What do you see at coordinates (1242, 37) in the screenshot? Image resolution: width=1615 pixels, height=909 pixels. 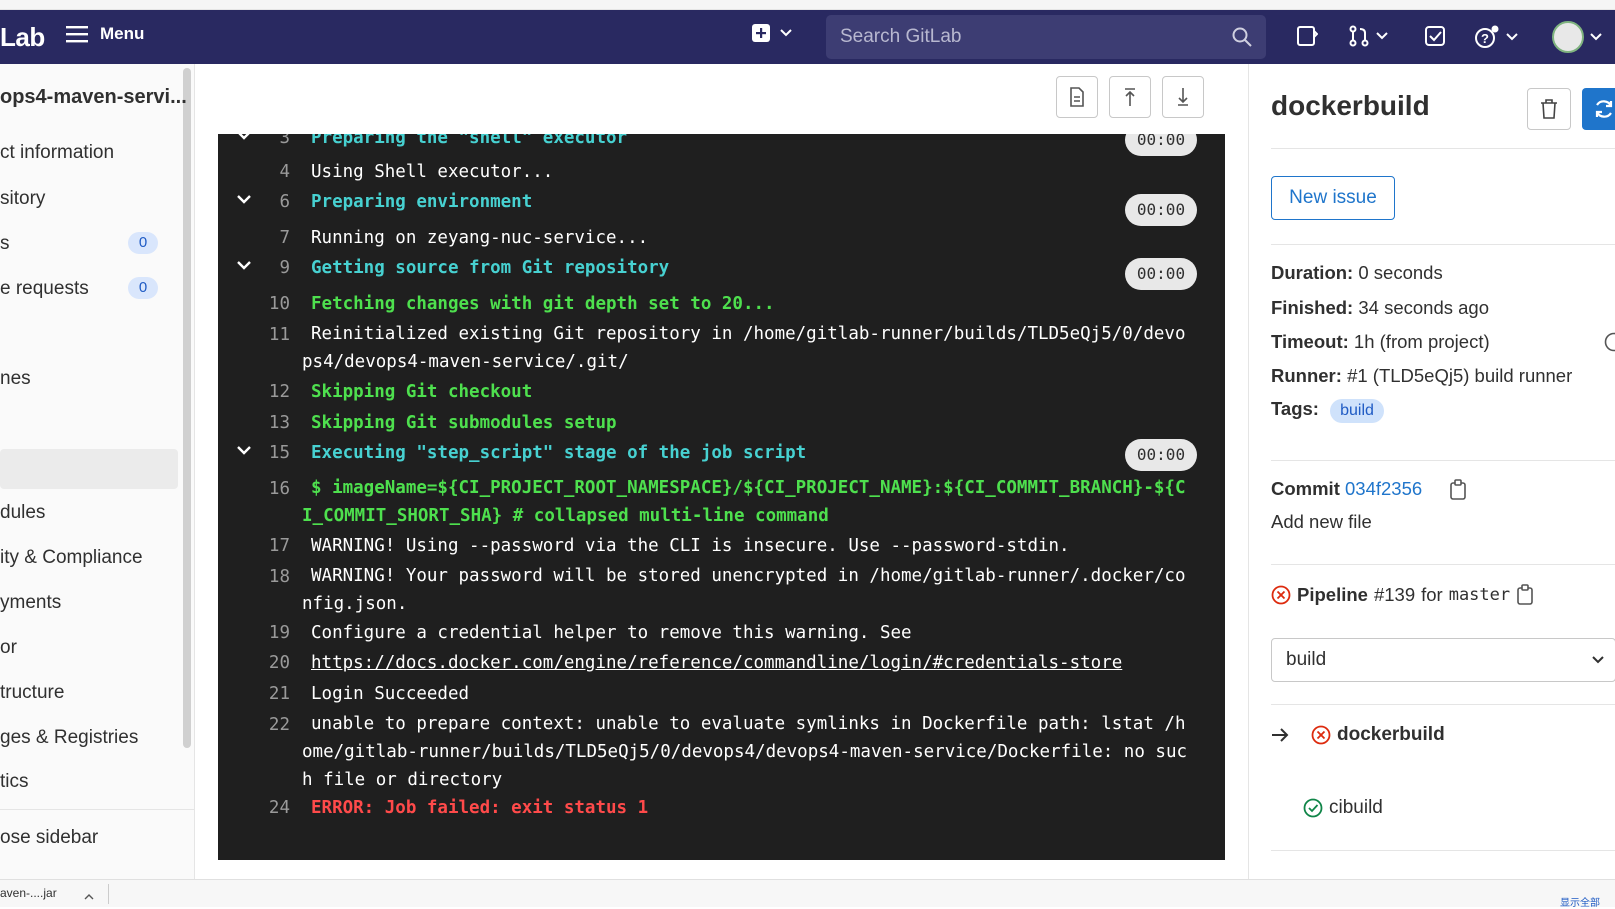 I see `search-icon` at bounding box center [1242, 37].